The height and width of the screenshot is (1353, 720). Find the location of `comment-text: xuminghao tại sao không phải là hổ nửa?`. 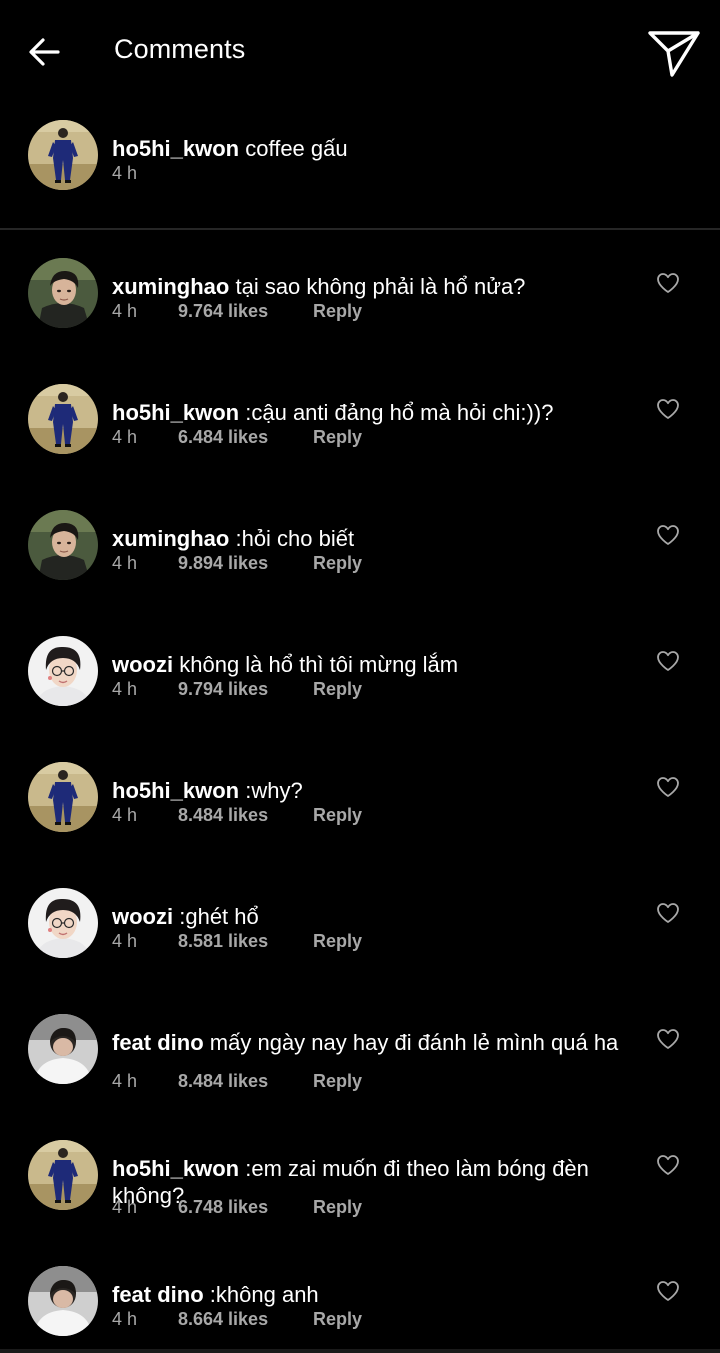

comment-text: xuminghao tại sao không phải là hổ nửa? is located at coordinates (367, 286).